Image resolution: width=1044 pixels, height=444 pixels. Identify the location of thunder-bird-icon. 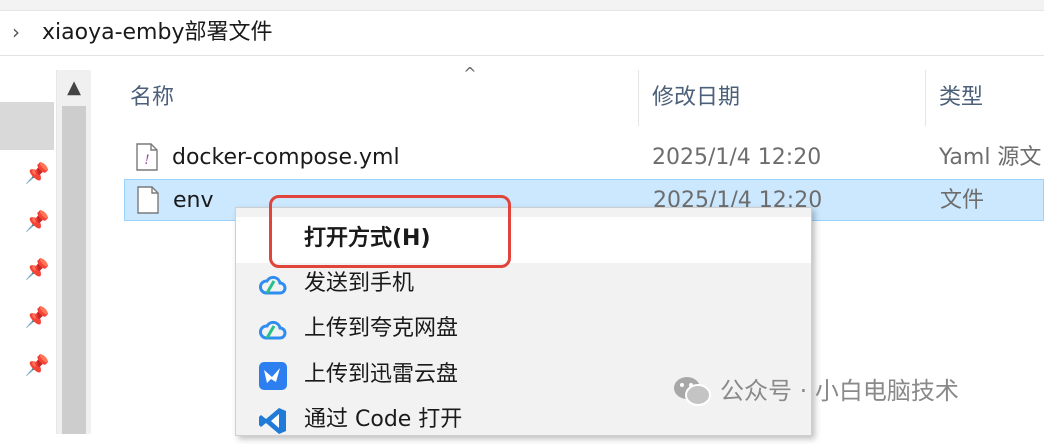
(273, 376).